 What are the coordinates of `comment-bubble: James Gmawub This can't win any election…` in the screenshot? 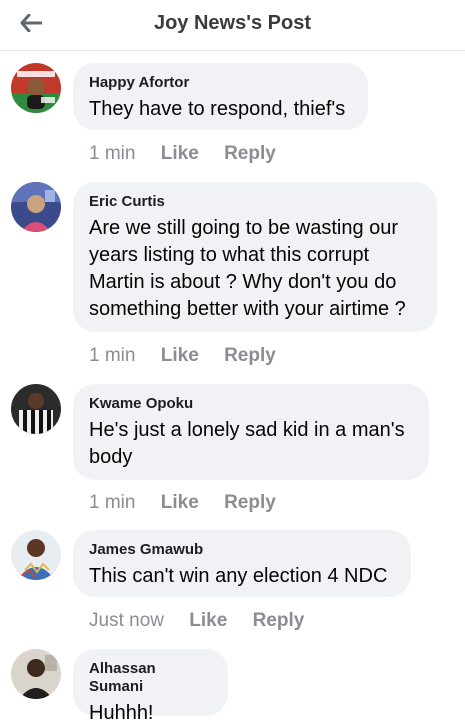 It's located at (242, 563).